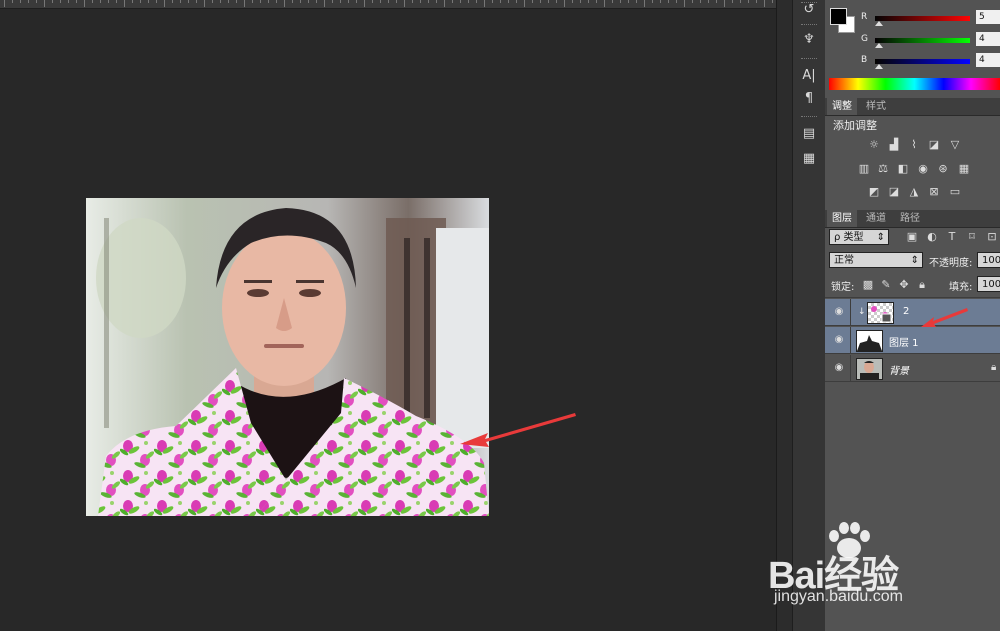 This screenshot has width=1000, height=631. I want to click on layer-name: 背景, so click(899, 369).